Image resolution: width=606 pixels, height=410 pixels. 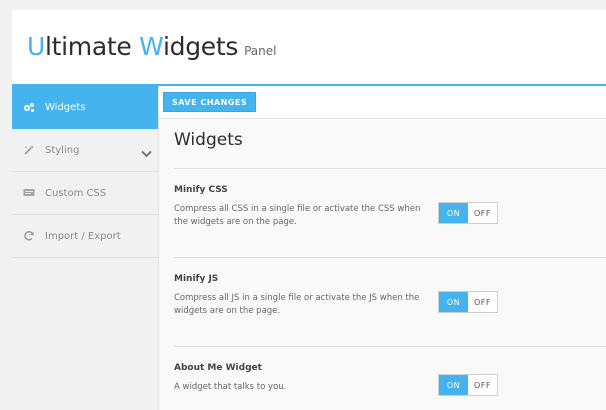 What do you see at coordinates (29, 107) in the screenshot?
I see `gears-icon` at bounding box center [29, 107].